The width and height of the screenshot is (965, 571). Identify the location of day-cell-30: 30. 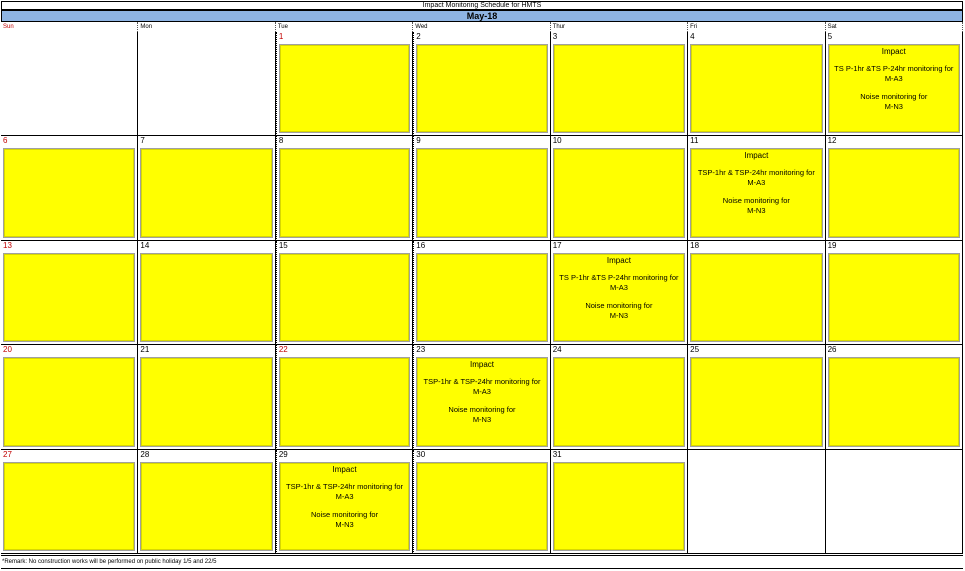
(482, 501).